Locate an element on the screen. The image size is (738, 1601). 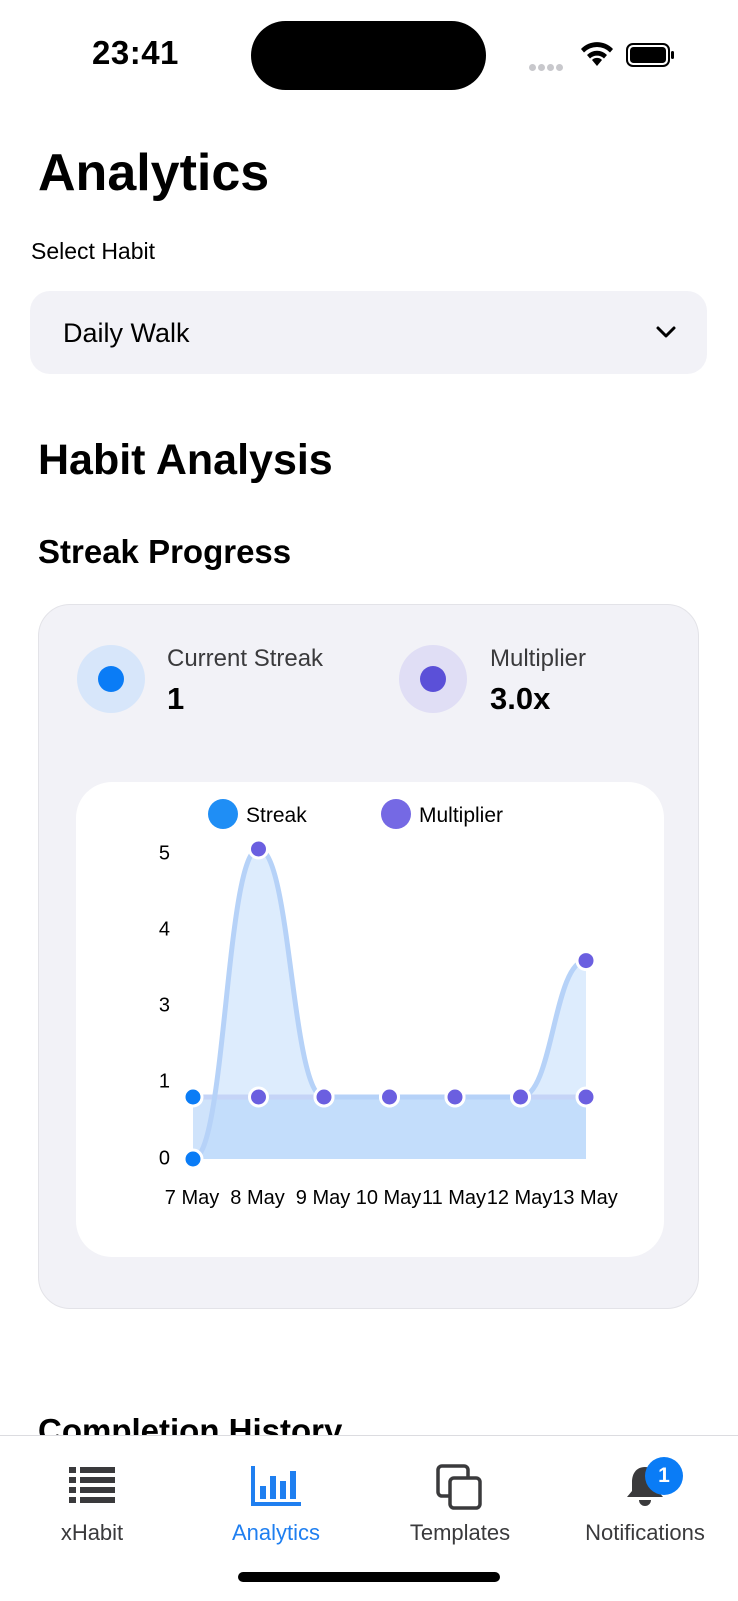
x-tick-label: 8 May is located at coordinates (257, 1198).